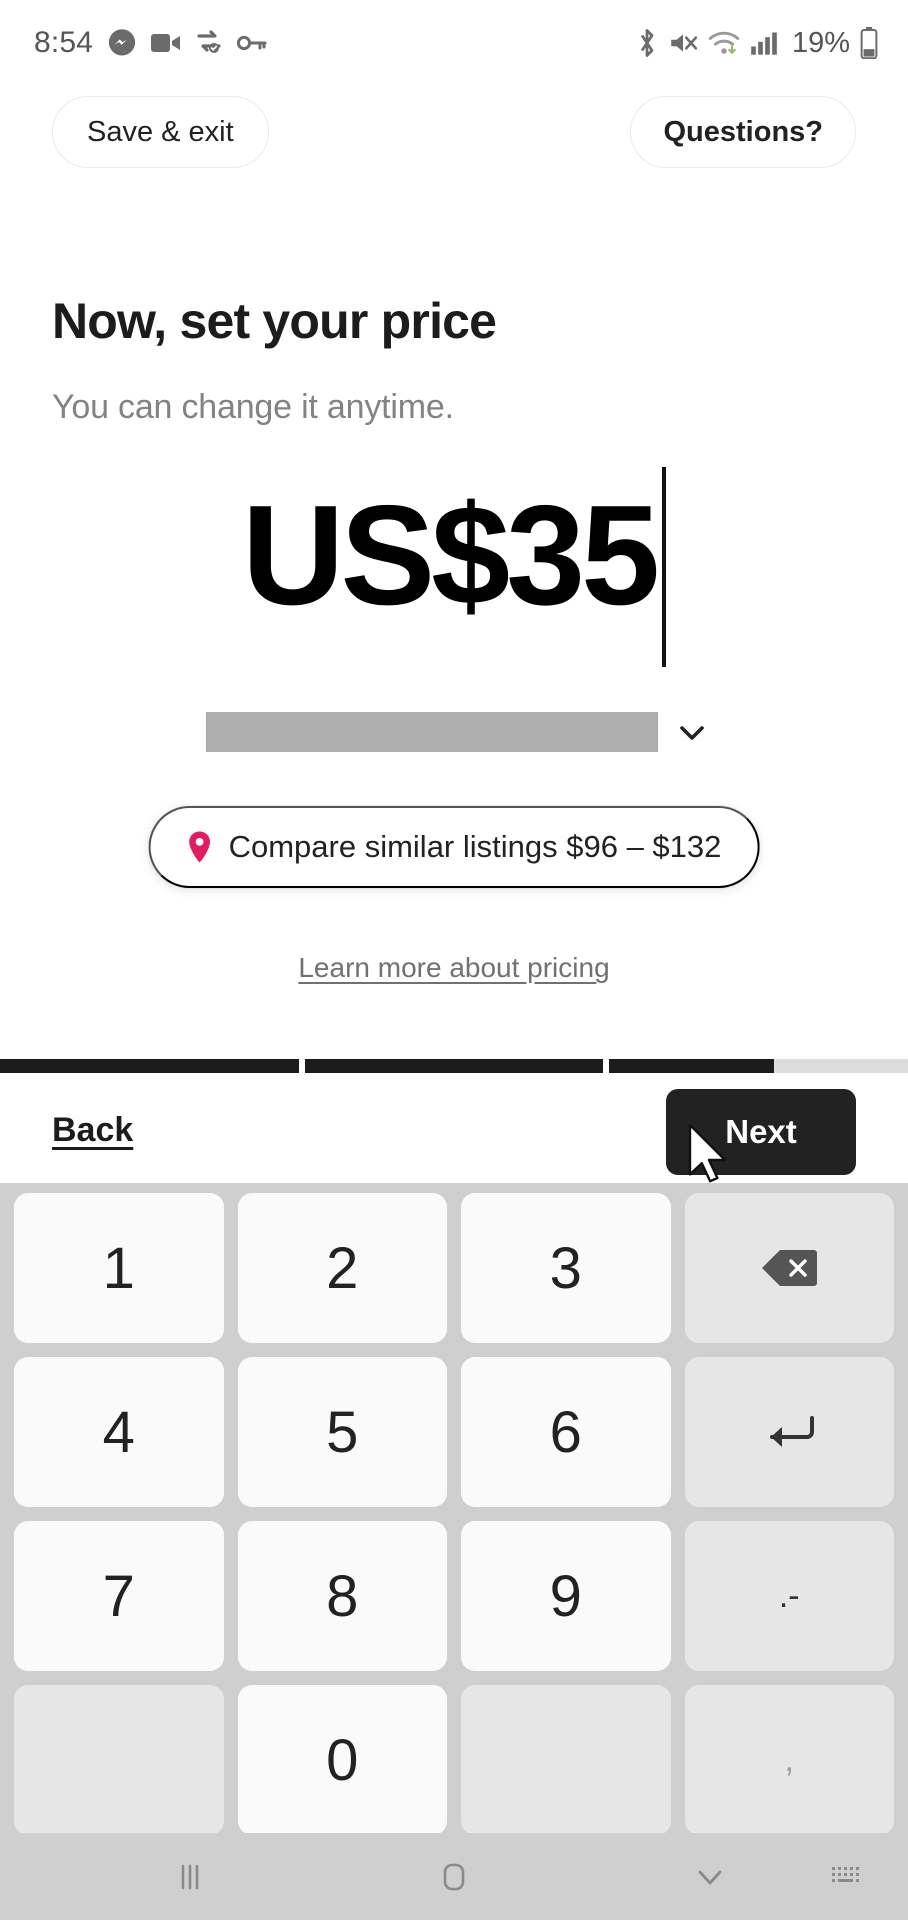 The width and height of the screenshot is (908, 1920). I want to click on keypad-row: 0,, so click(454, 1760).